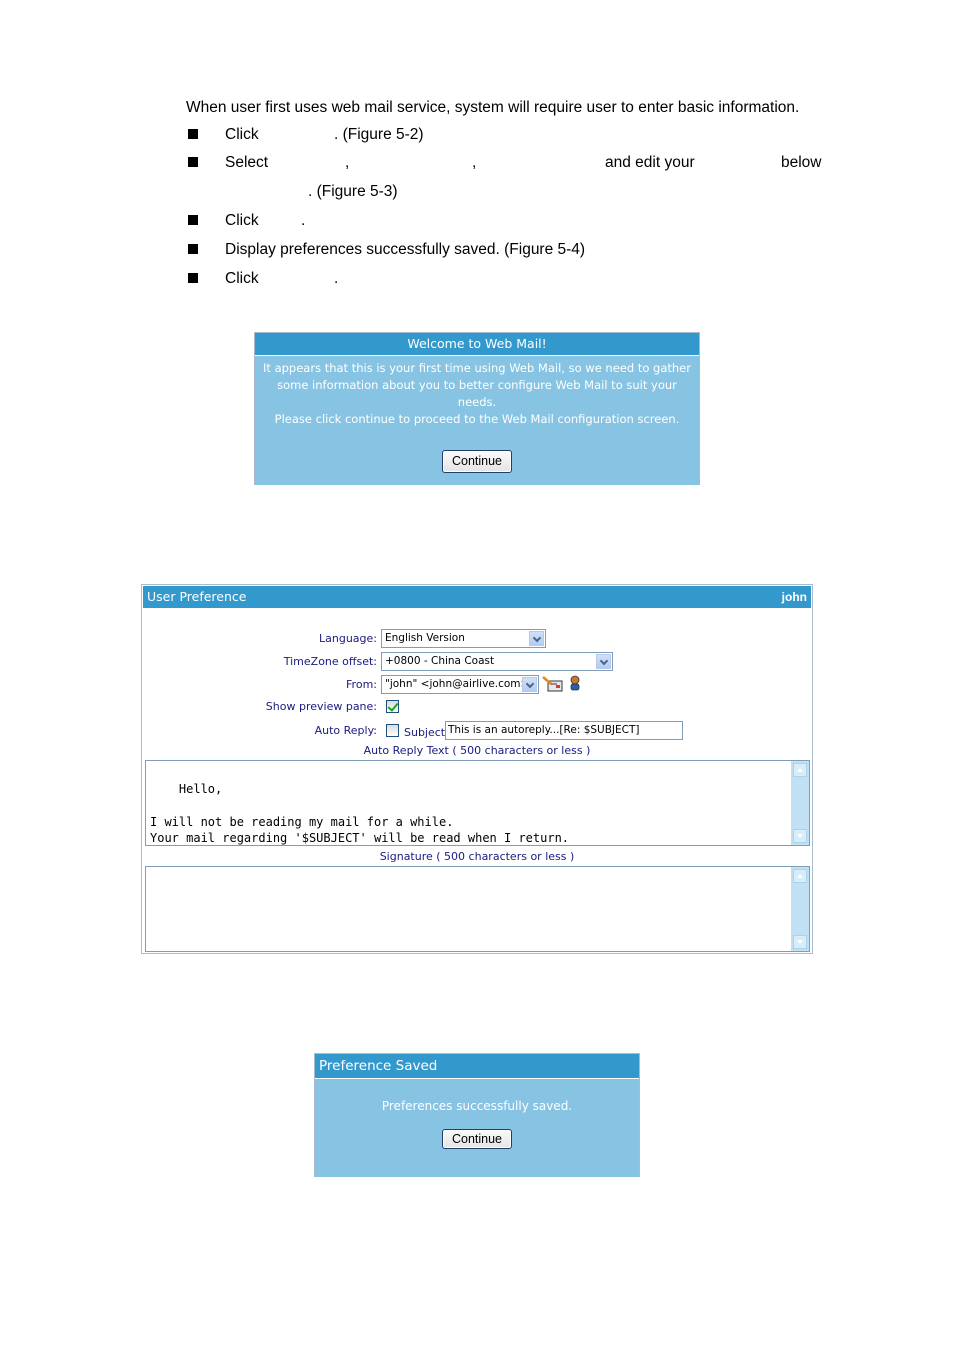 This screenshot has height=1350, width=954. What do you see at coordinates (553, 684) in the screenshot?
I see `edit-identity-icon` at bounding box center [553, 684].